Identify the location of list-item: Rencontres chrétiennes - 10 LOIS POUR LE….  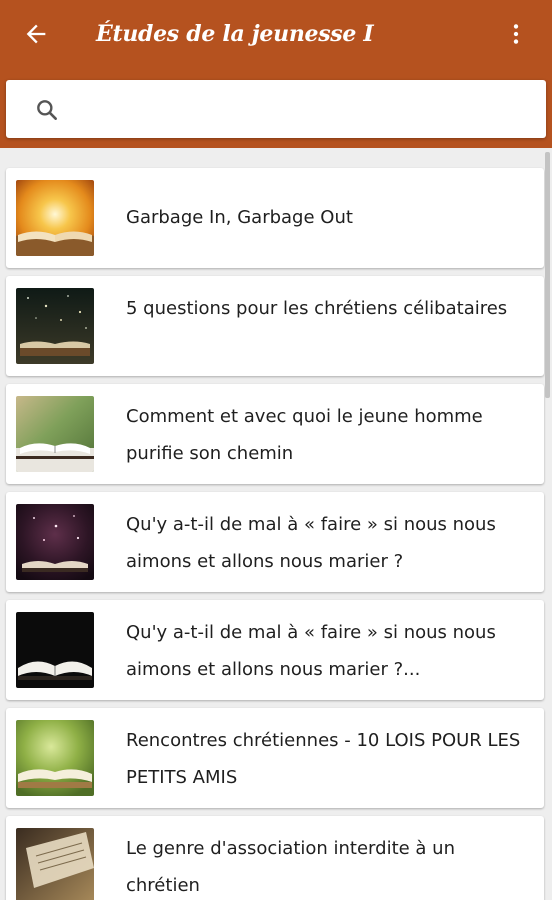
(275, 758).